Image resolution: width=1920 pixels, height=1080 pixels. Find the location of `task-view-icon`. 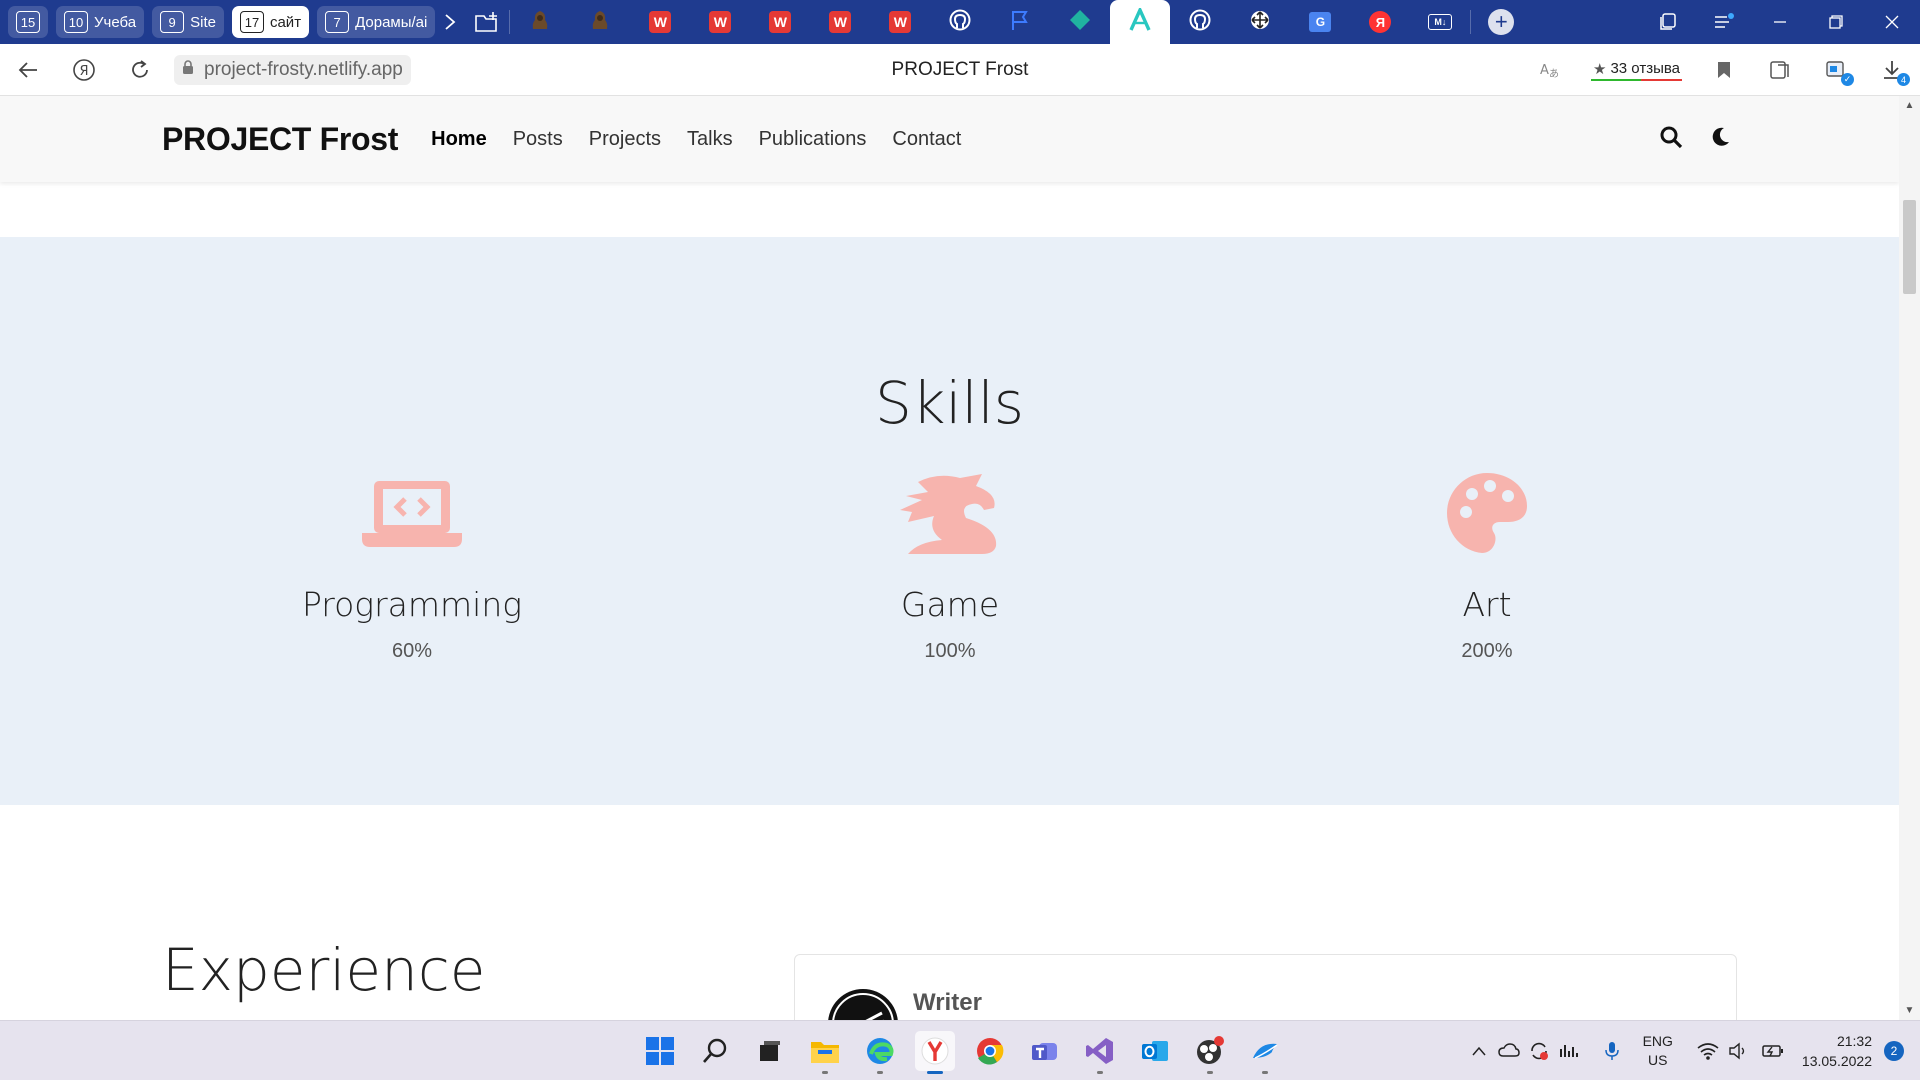

task-view-icon is located at coordinates (770, 1051).